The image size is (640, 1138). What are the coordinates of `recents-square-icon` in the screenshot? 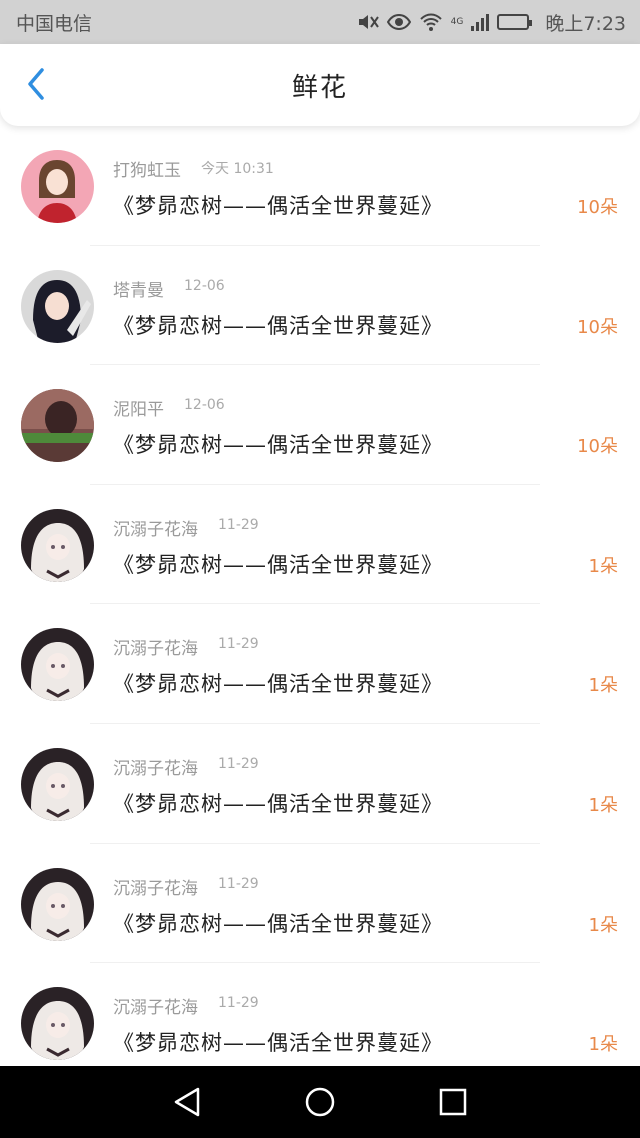 It's located at (453, 1102).